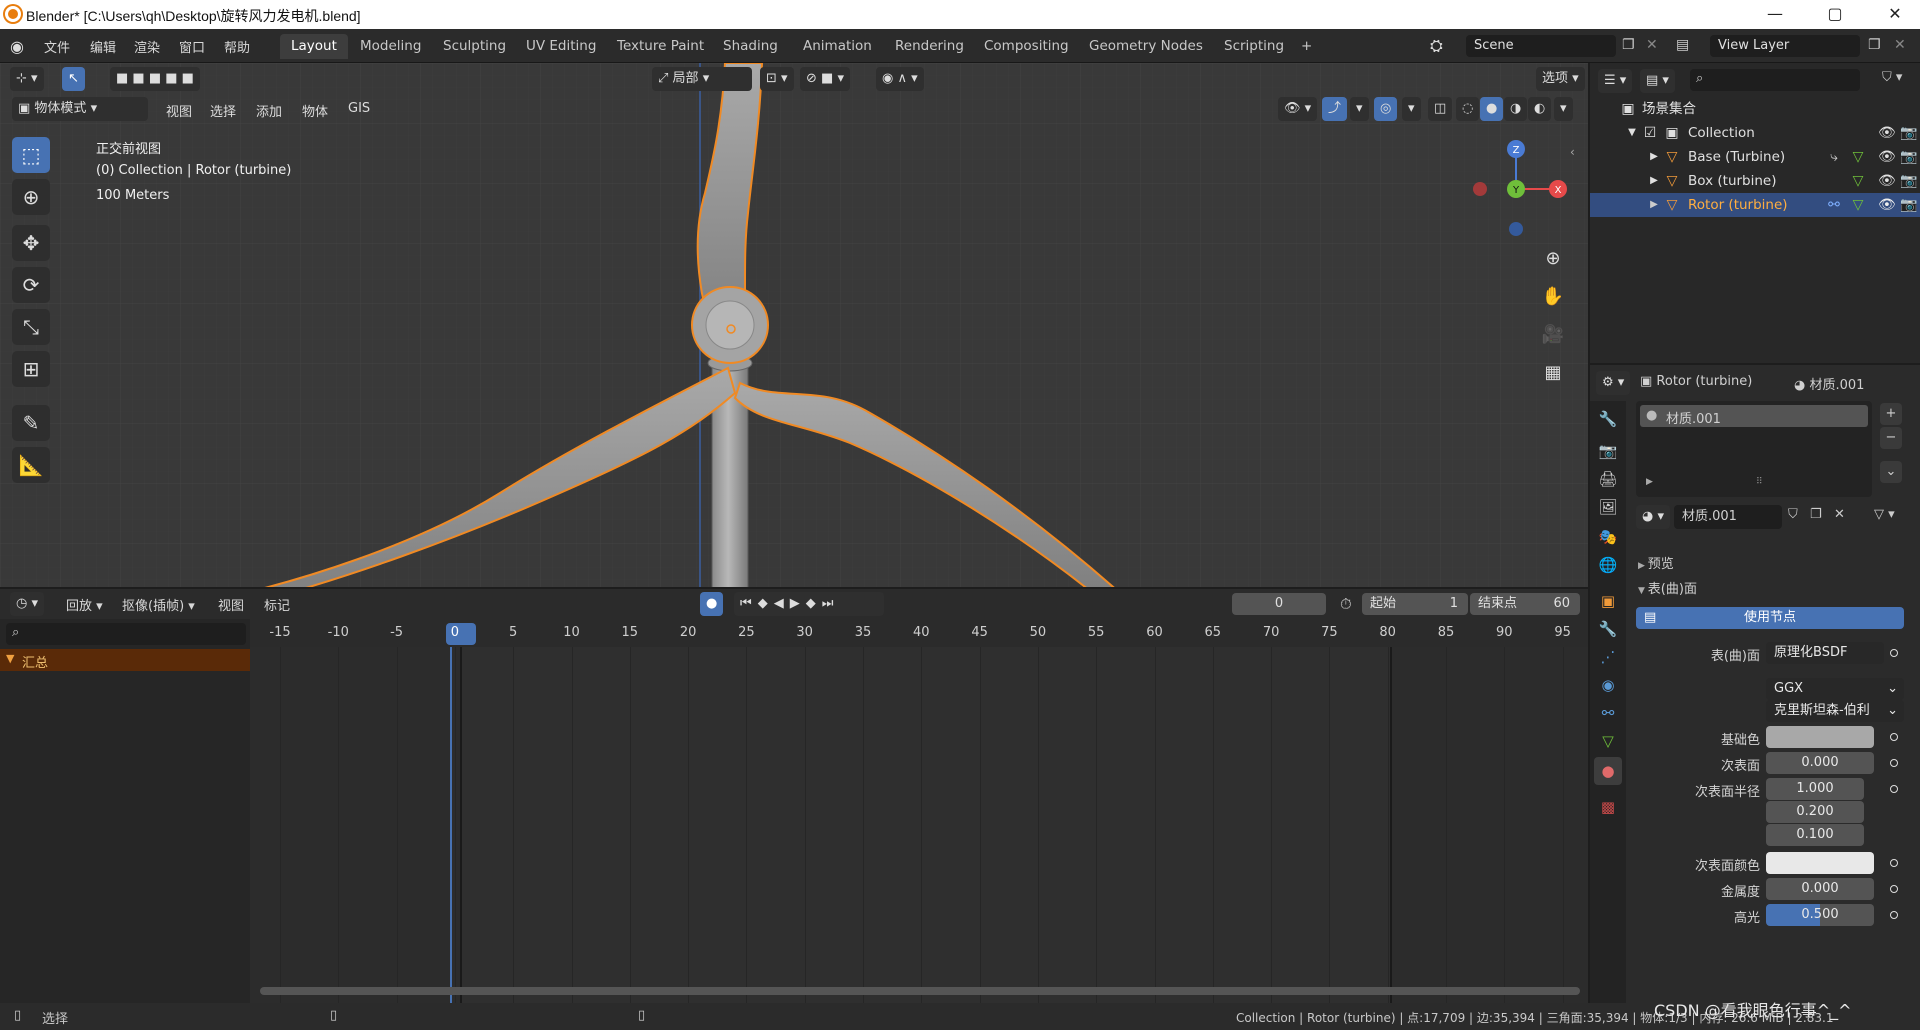  I want to click on viewport-menu-object: 物体, so click(315, 110).